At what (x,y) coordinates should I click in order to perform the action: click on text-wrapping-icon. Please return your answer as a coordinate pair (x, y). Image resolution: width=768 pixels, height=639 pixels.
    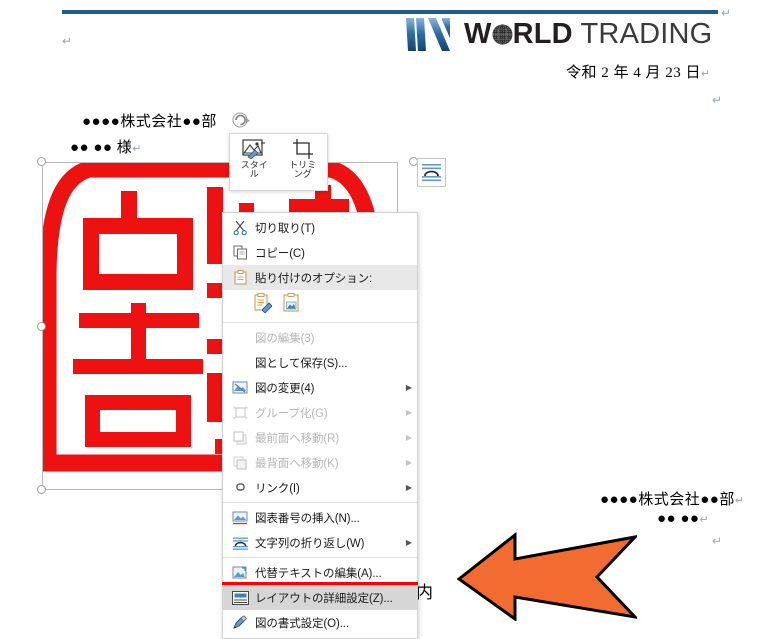
    Looking at the image, I should click on (431, 173).